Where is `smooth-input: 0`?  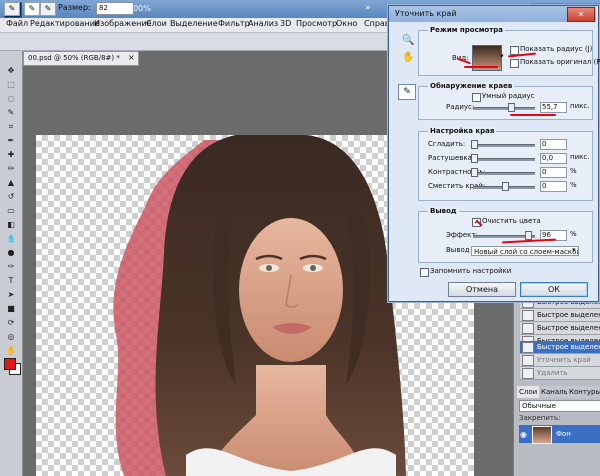 smooth-input: 0 is located at coordinates (553, 144).